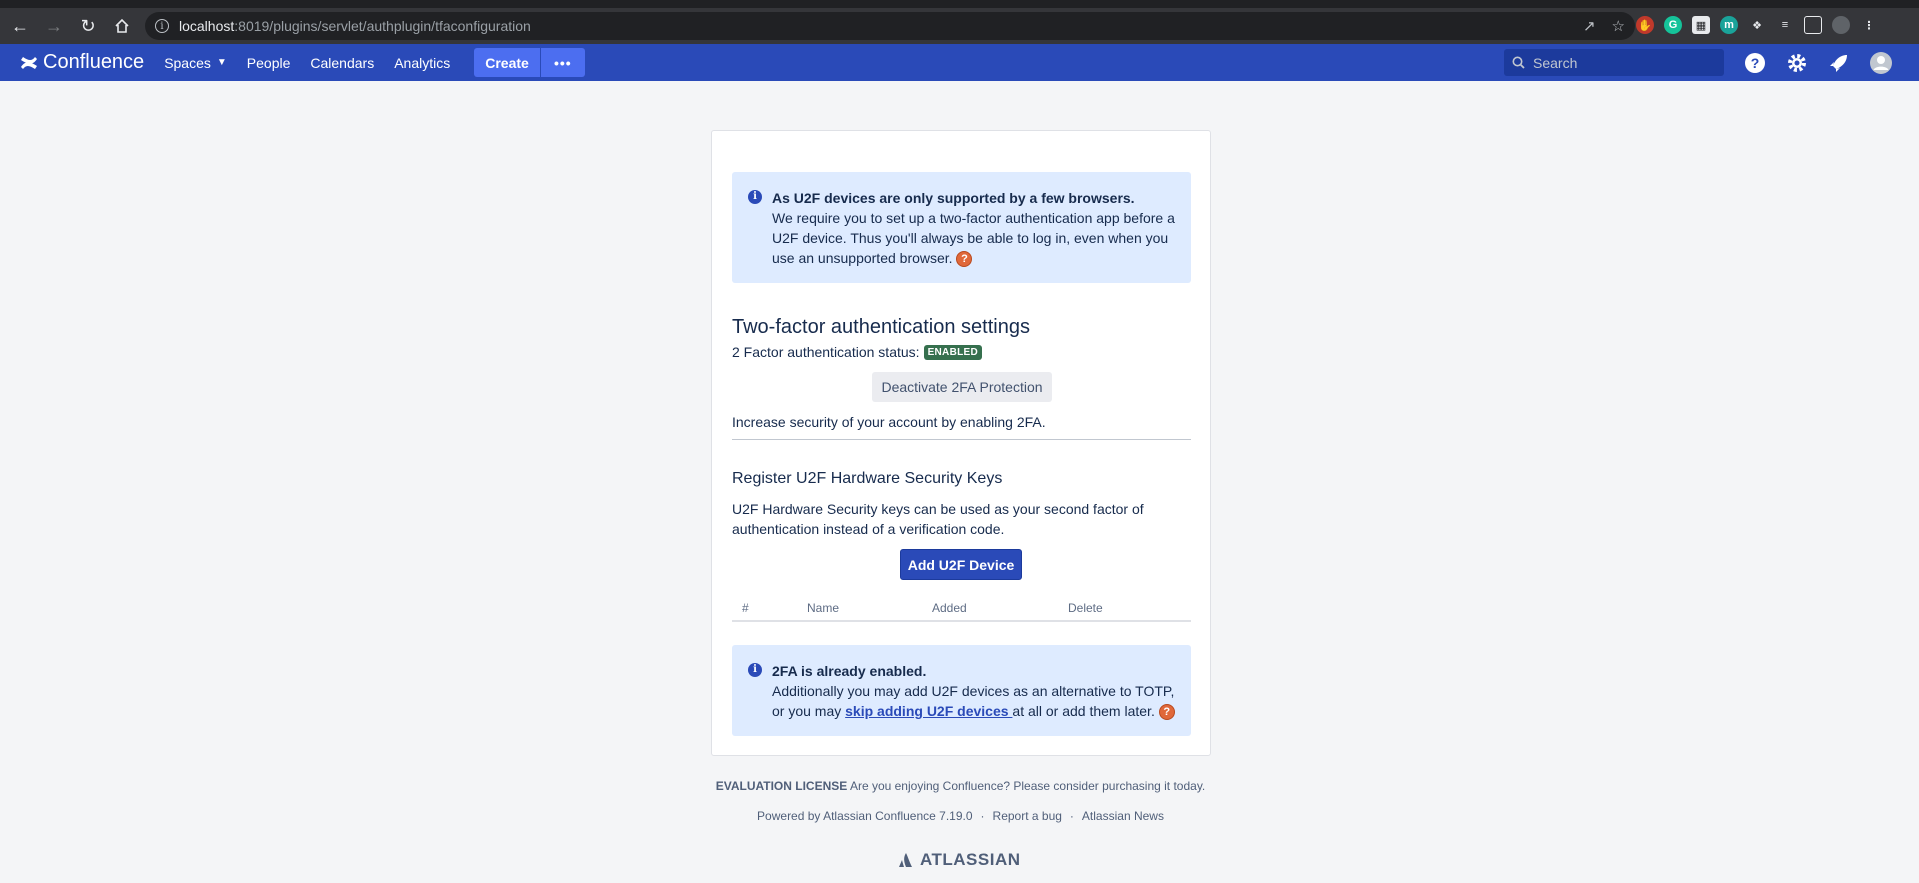 The width and height of the screenshot is (1919, 883). Describe the element at coordinates (1085, 608) in the screenshot. I see `column-delete: Delete` at that location.